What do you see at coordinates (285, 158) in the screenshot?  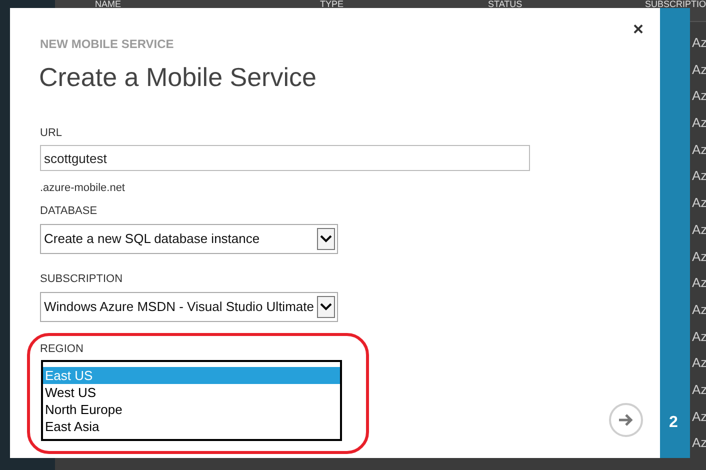 I see `url-field: scottgutest` at bounding box center [285, 158].